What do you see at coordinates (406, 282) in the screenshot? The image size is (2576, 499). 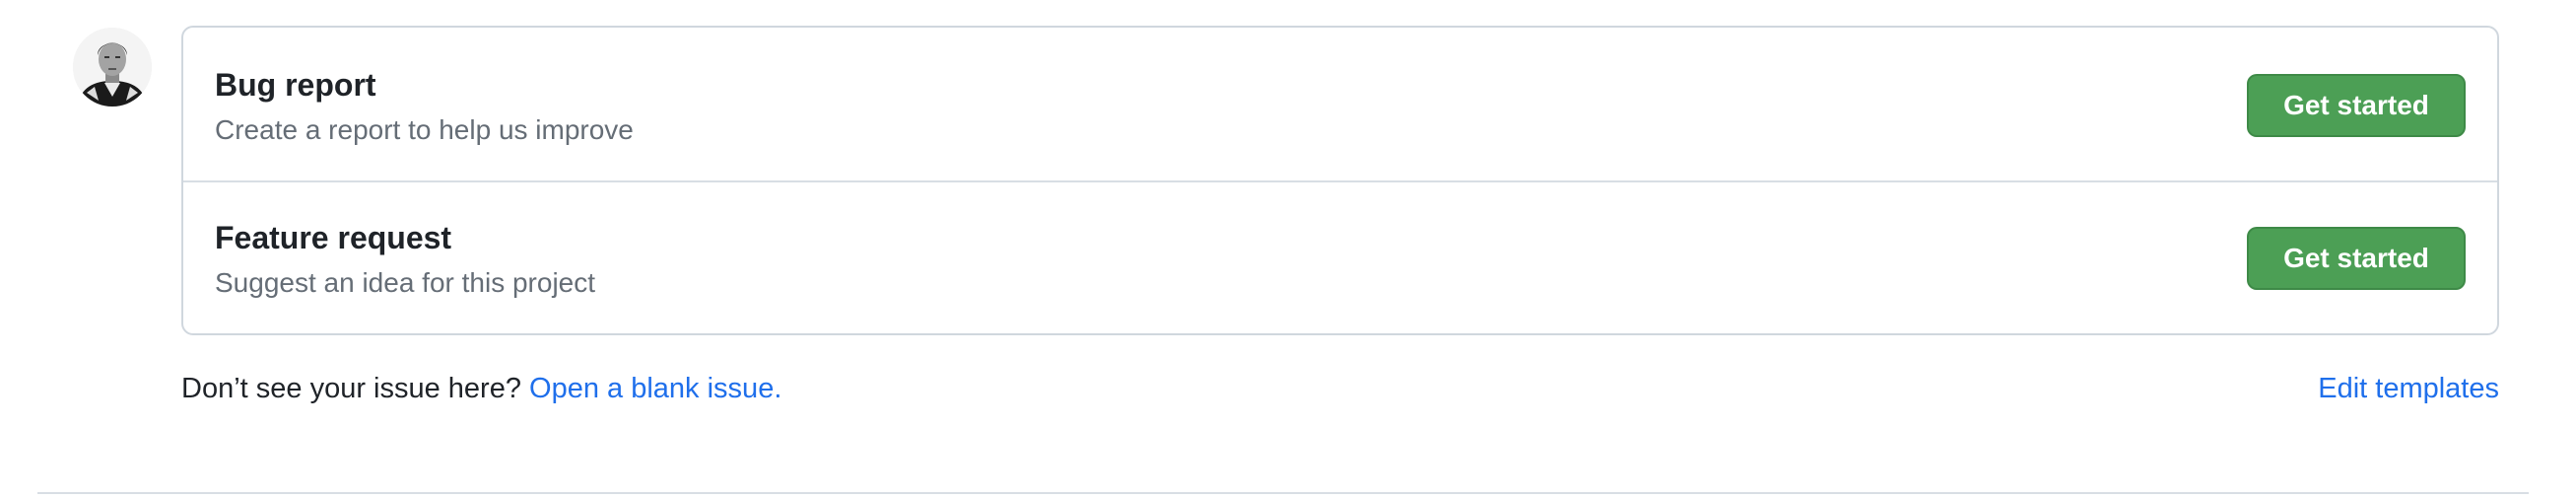 I see `template-description: Suggest an idea for this project` at bounding box center [406, 282].